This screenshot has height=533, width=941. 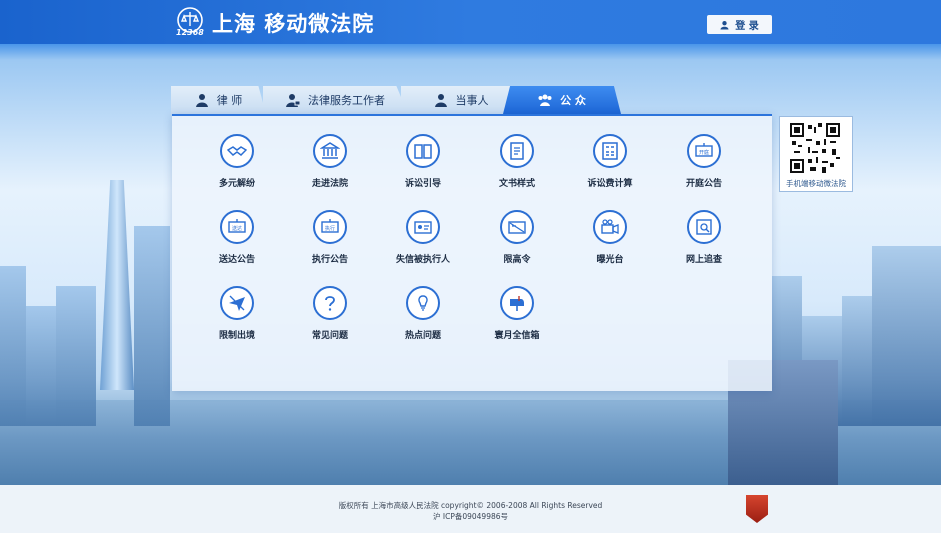 What do you see at coordinates (423, 151) in the screenshot?
I see `book-icon` at bounding box center [423, 151].